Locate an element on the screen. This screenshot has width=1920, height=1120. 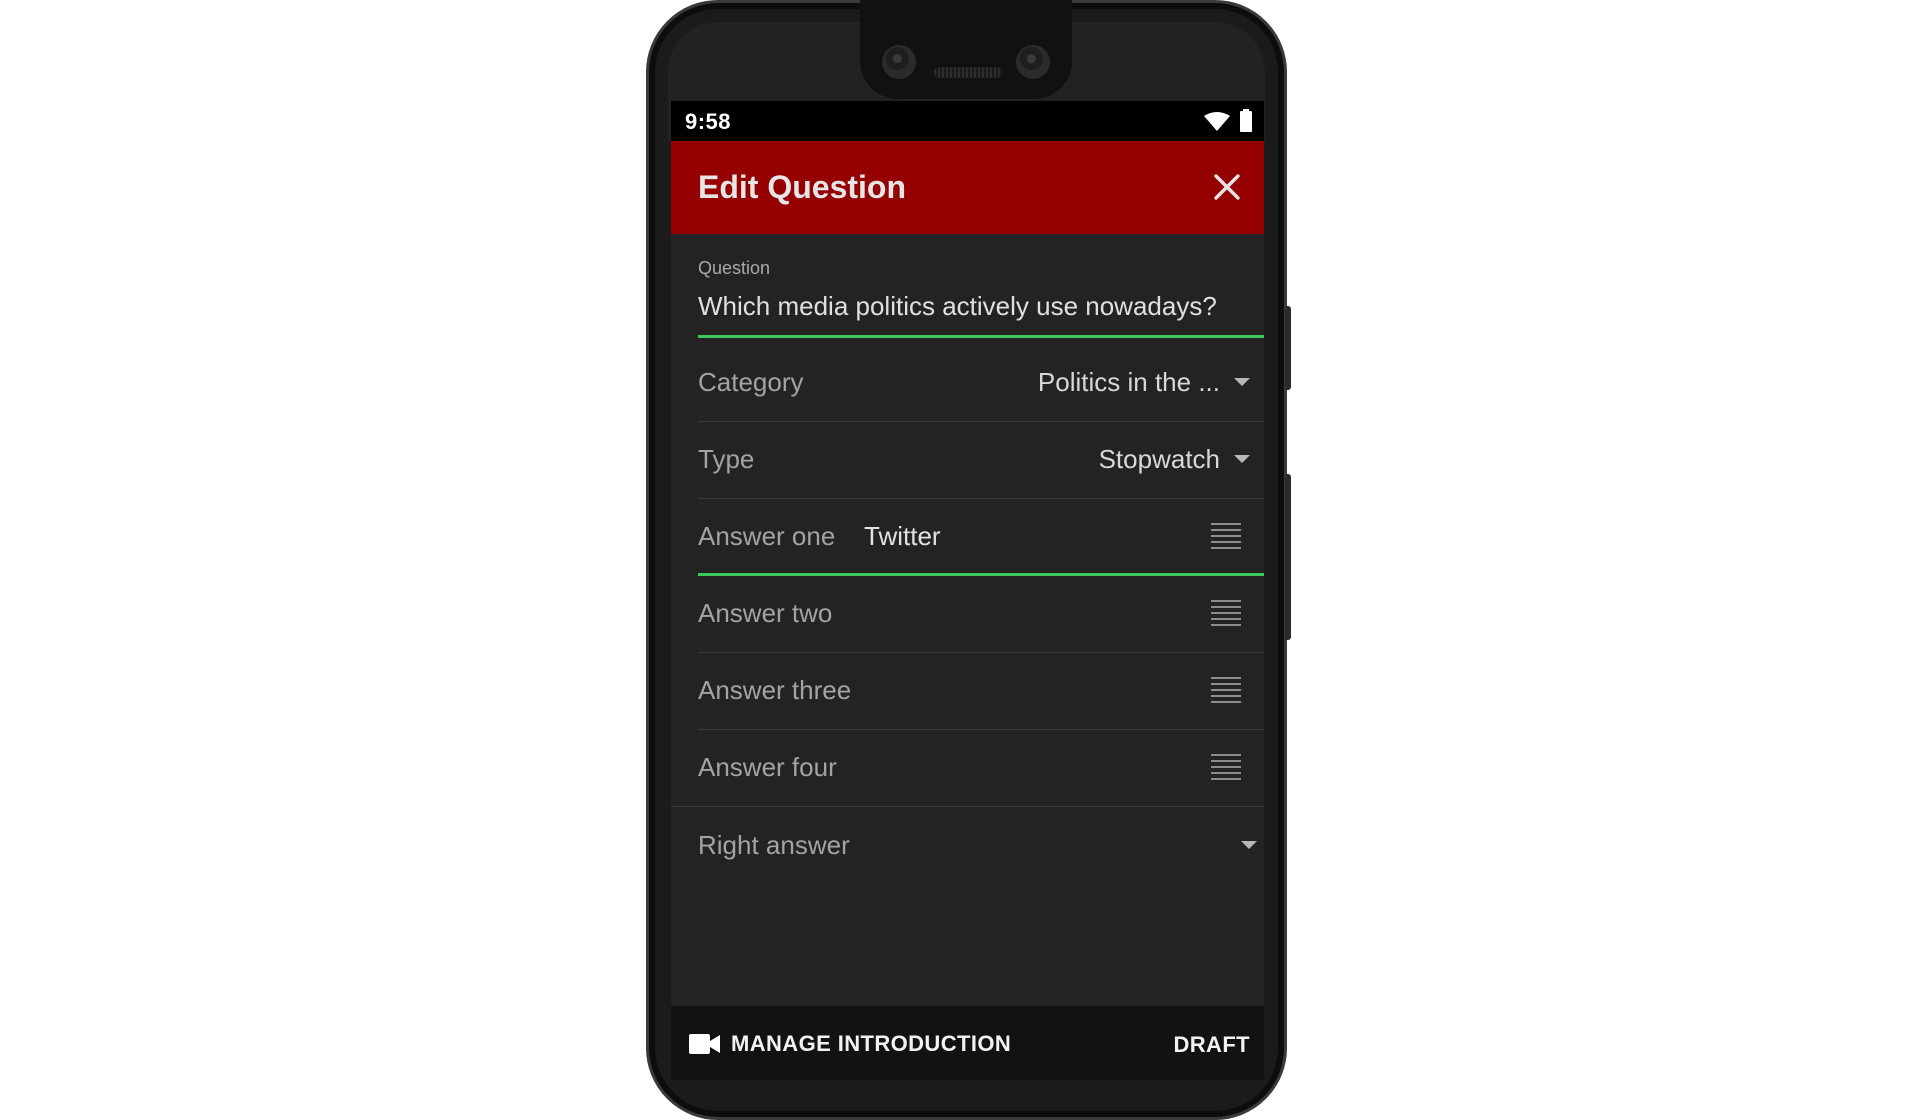
close-icon is located at coordinates (1227, 187).